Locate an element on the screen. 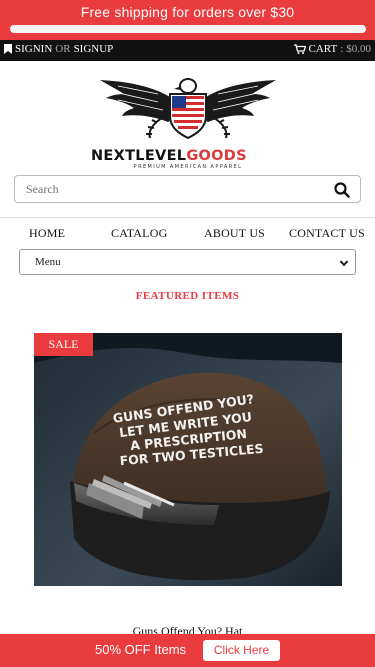  menu-select-value: Menu is located at coordinates (48, 262).